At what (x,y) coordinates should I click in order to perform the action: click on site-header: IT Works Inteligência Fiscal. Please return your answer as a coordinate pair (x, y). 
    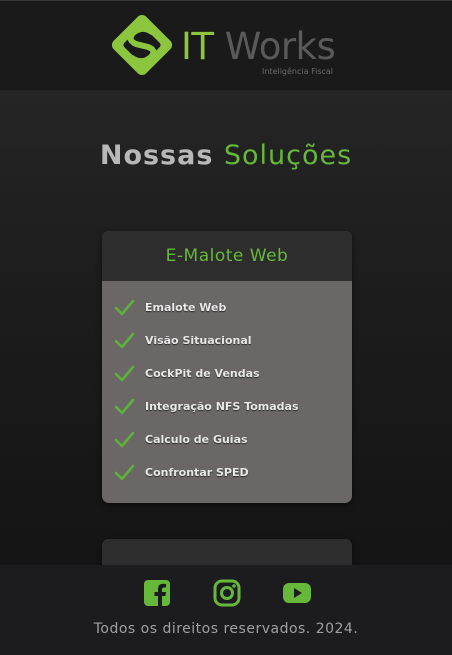
    Looking at the image, I should click on (226, 45).